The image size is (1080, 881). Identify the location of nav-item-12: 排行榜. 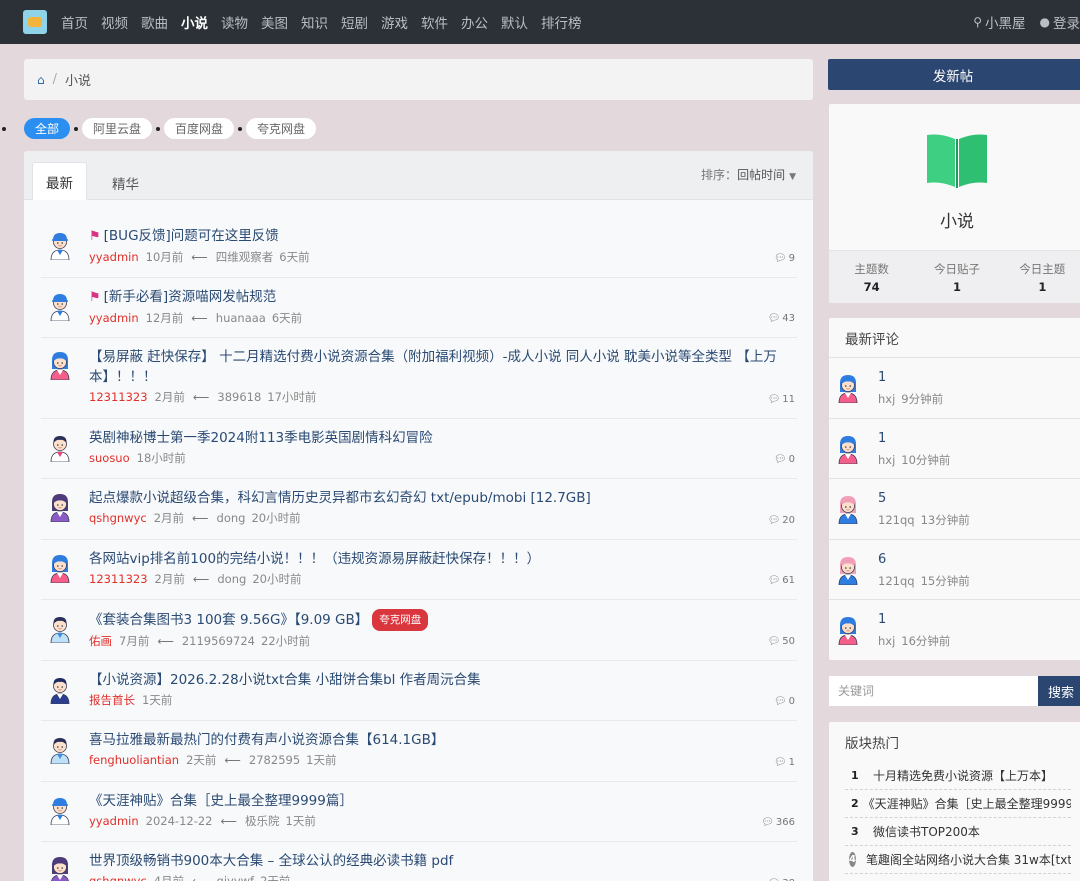
(561, 22).